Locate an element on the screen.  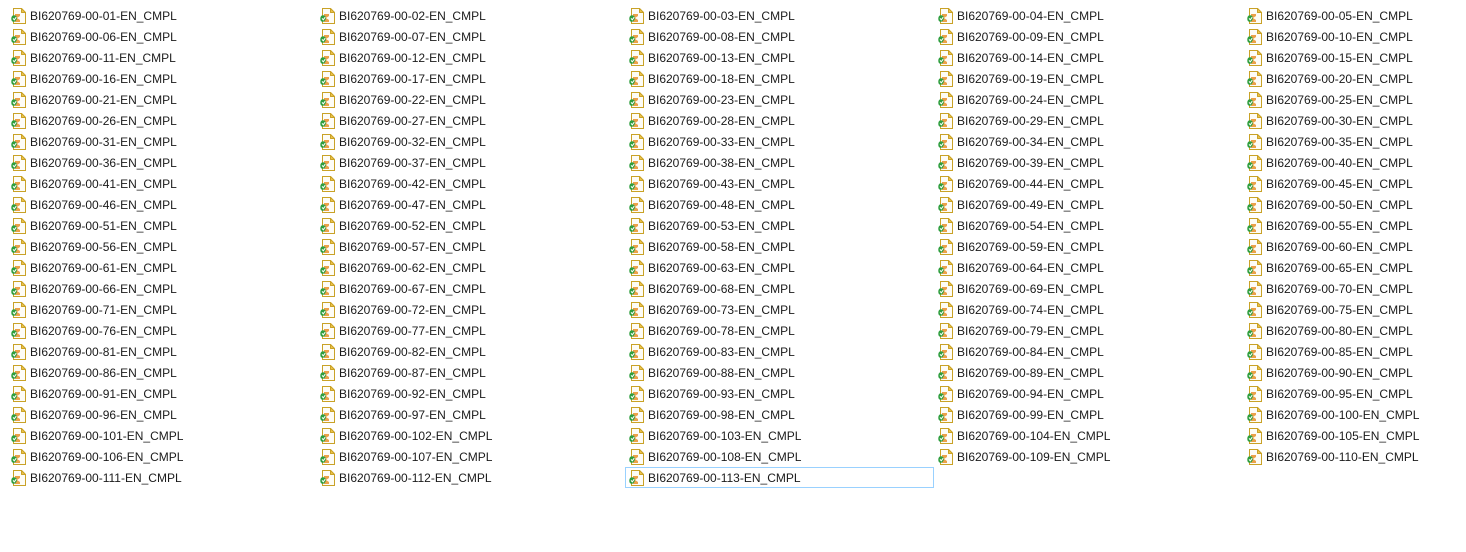
file-item: BI620769-00-110-EN_CMPL is located at coordinates (1354, 456).